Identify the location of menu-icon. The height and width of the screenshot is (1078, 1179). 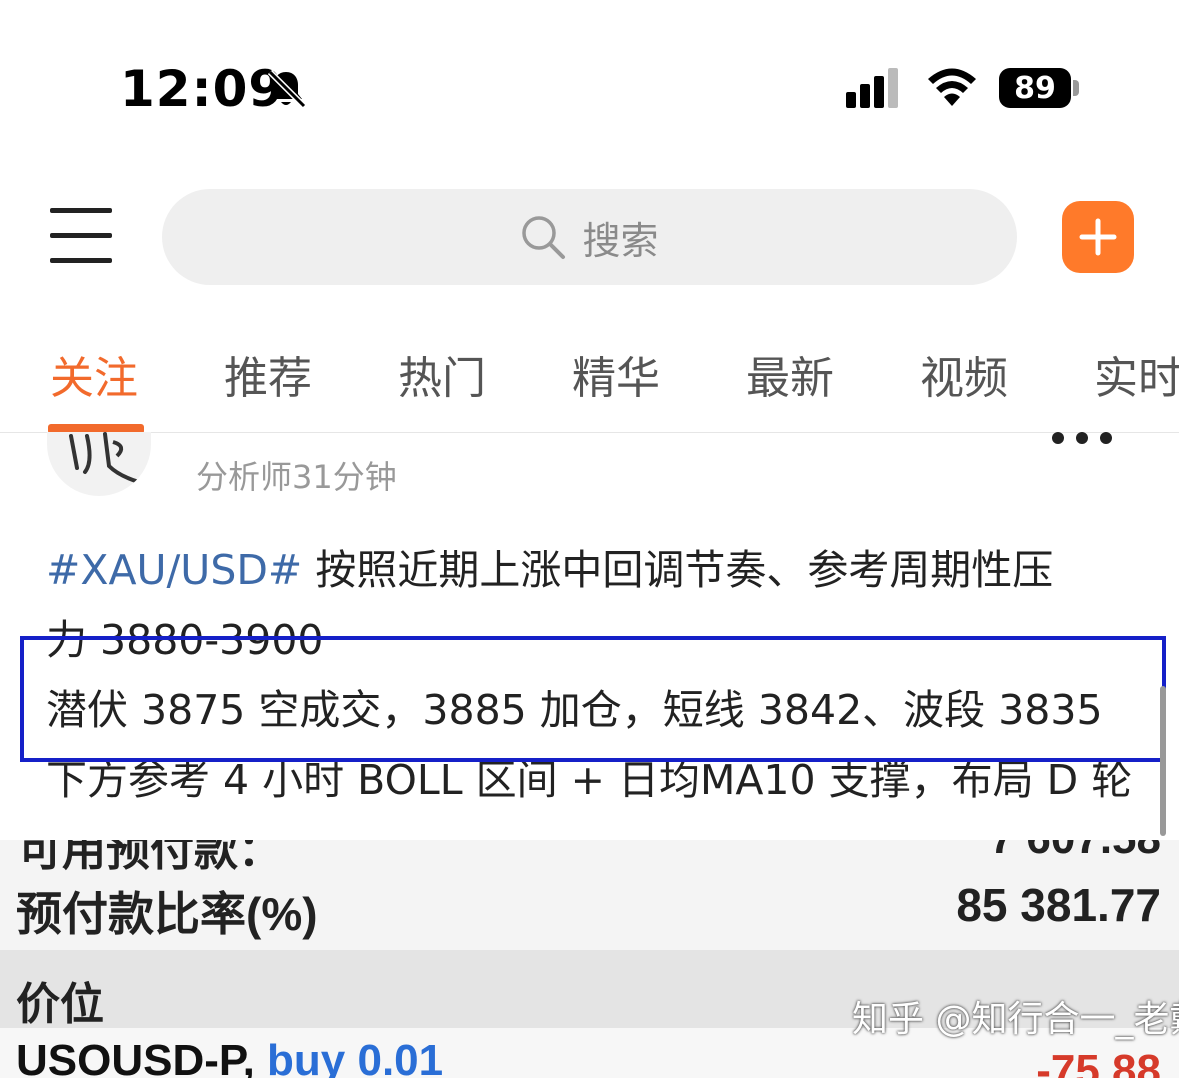
(81, 236).